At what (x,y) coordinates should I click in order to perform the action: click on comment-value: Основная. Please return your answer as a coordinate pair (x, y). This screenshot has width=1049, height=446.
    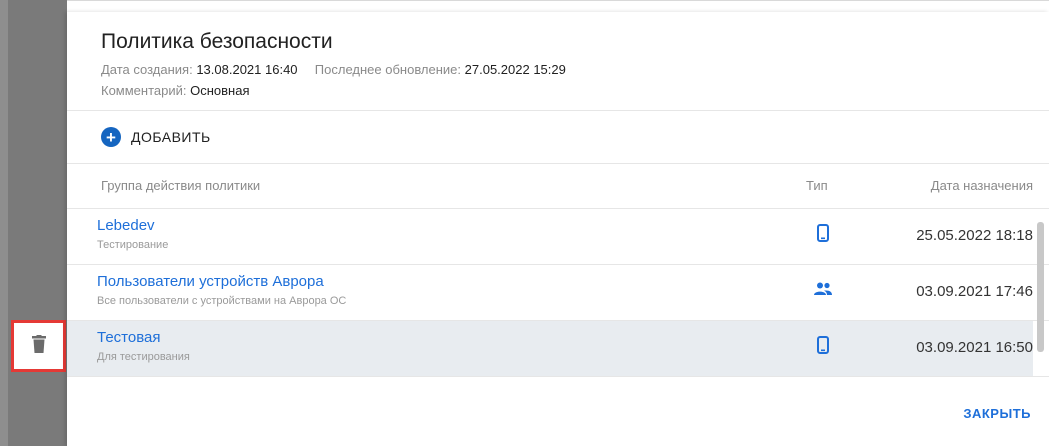
    Looking at the image, I should click on (220, 90).